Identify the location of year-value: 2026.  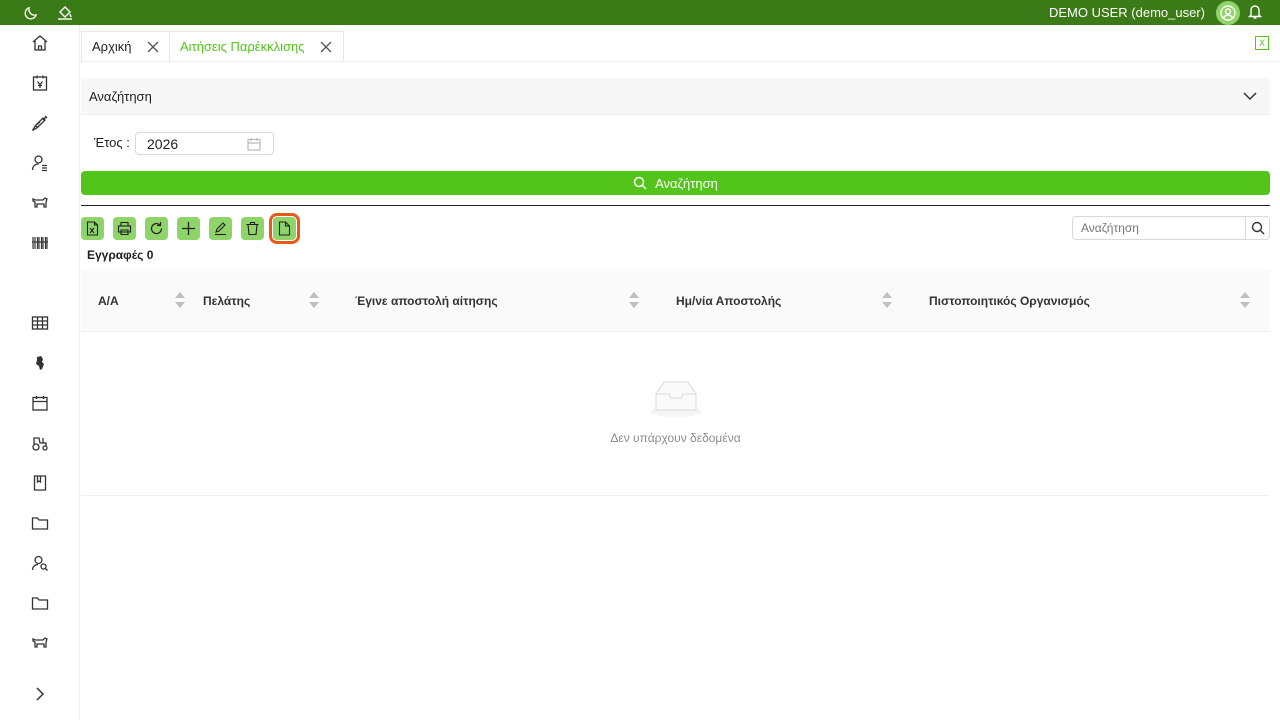
(163, 143).